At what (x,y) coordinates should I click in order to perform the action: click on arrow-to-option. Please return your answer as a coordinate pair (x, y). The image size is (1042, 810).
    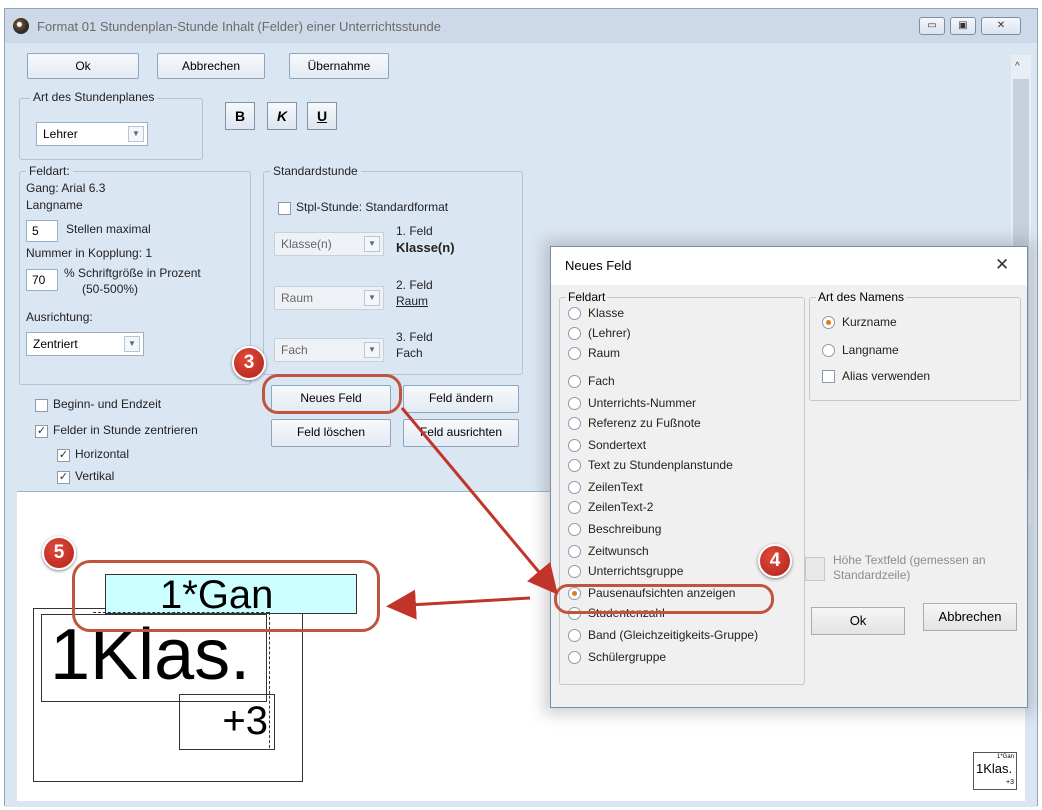
    Looking at the image, I should click on (479, 501).